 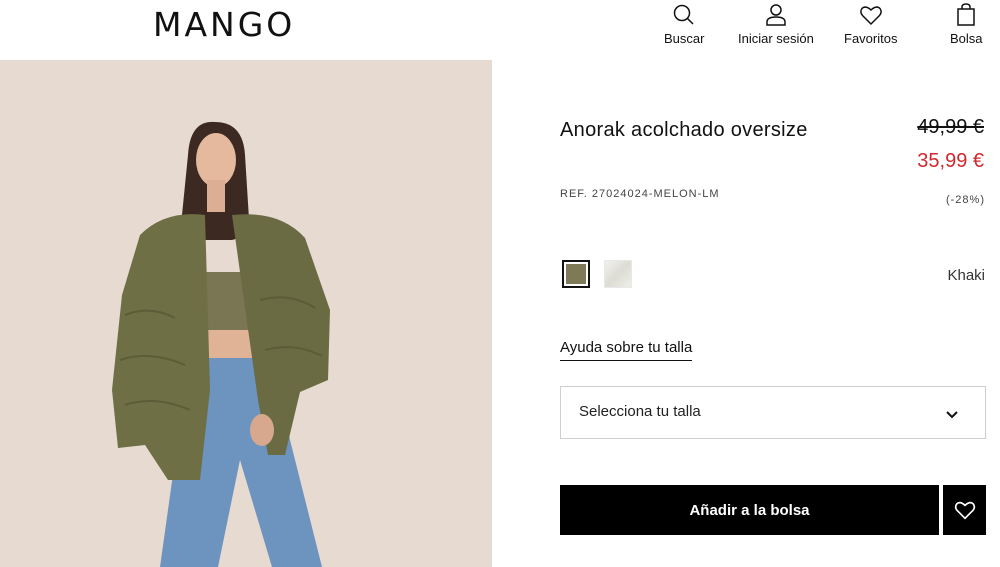 What do you see at coordinates (773, 412) in the screenshot?
I see `size-select: Selecciona tu talla` at bounding box center [773, 412].